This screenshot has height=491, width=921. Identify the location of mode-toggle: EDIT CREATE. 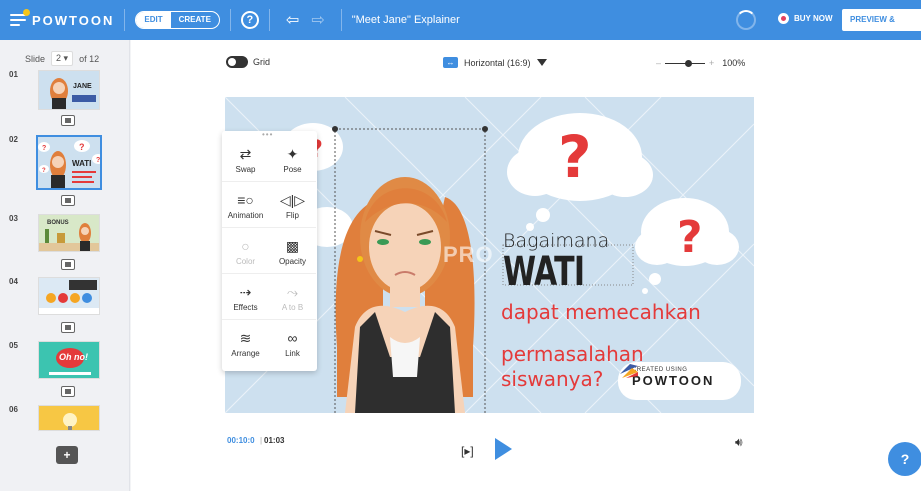
(177, 20).